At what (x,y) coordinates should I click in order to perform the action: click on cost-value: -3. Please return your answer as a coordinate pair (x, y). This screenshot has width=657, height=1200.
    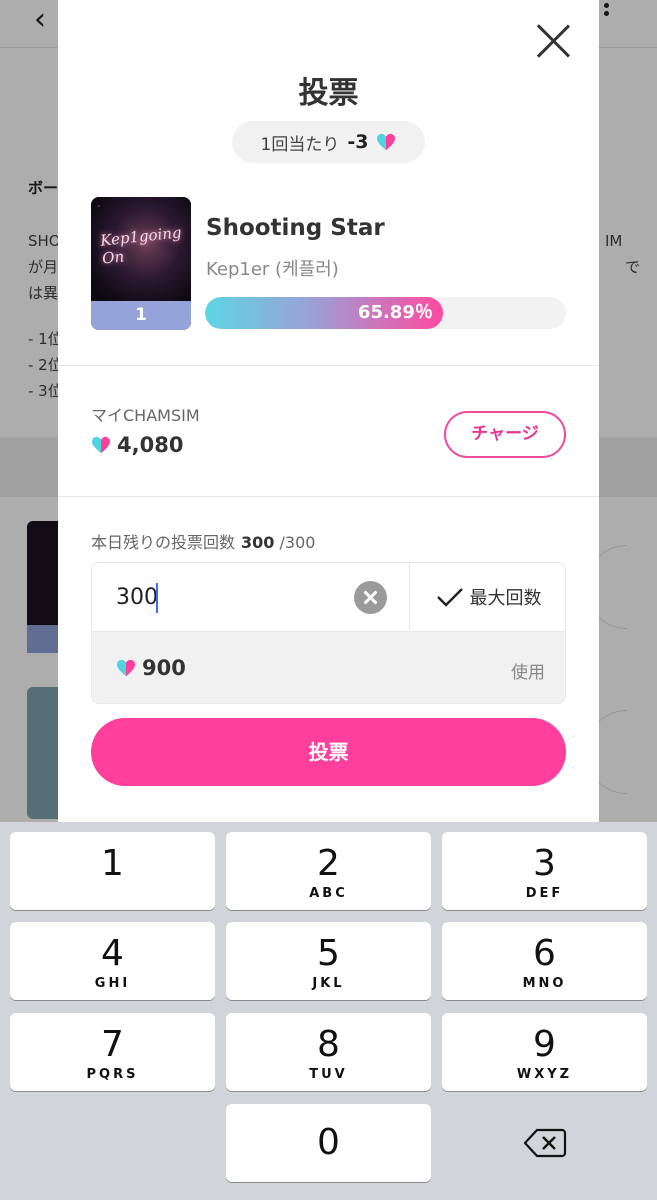
    Looking at the image, I should click on (358, 142).